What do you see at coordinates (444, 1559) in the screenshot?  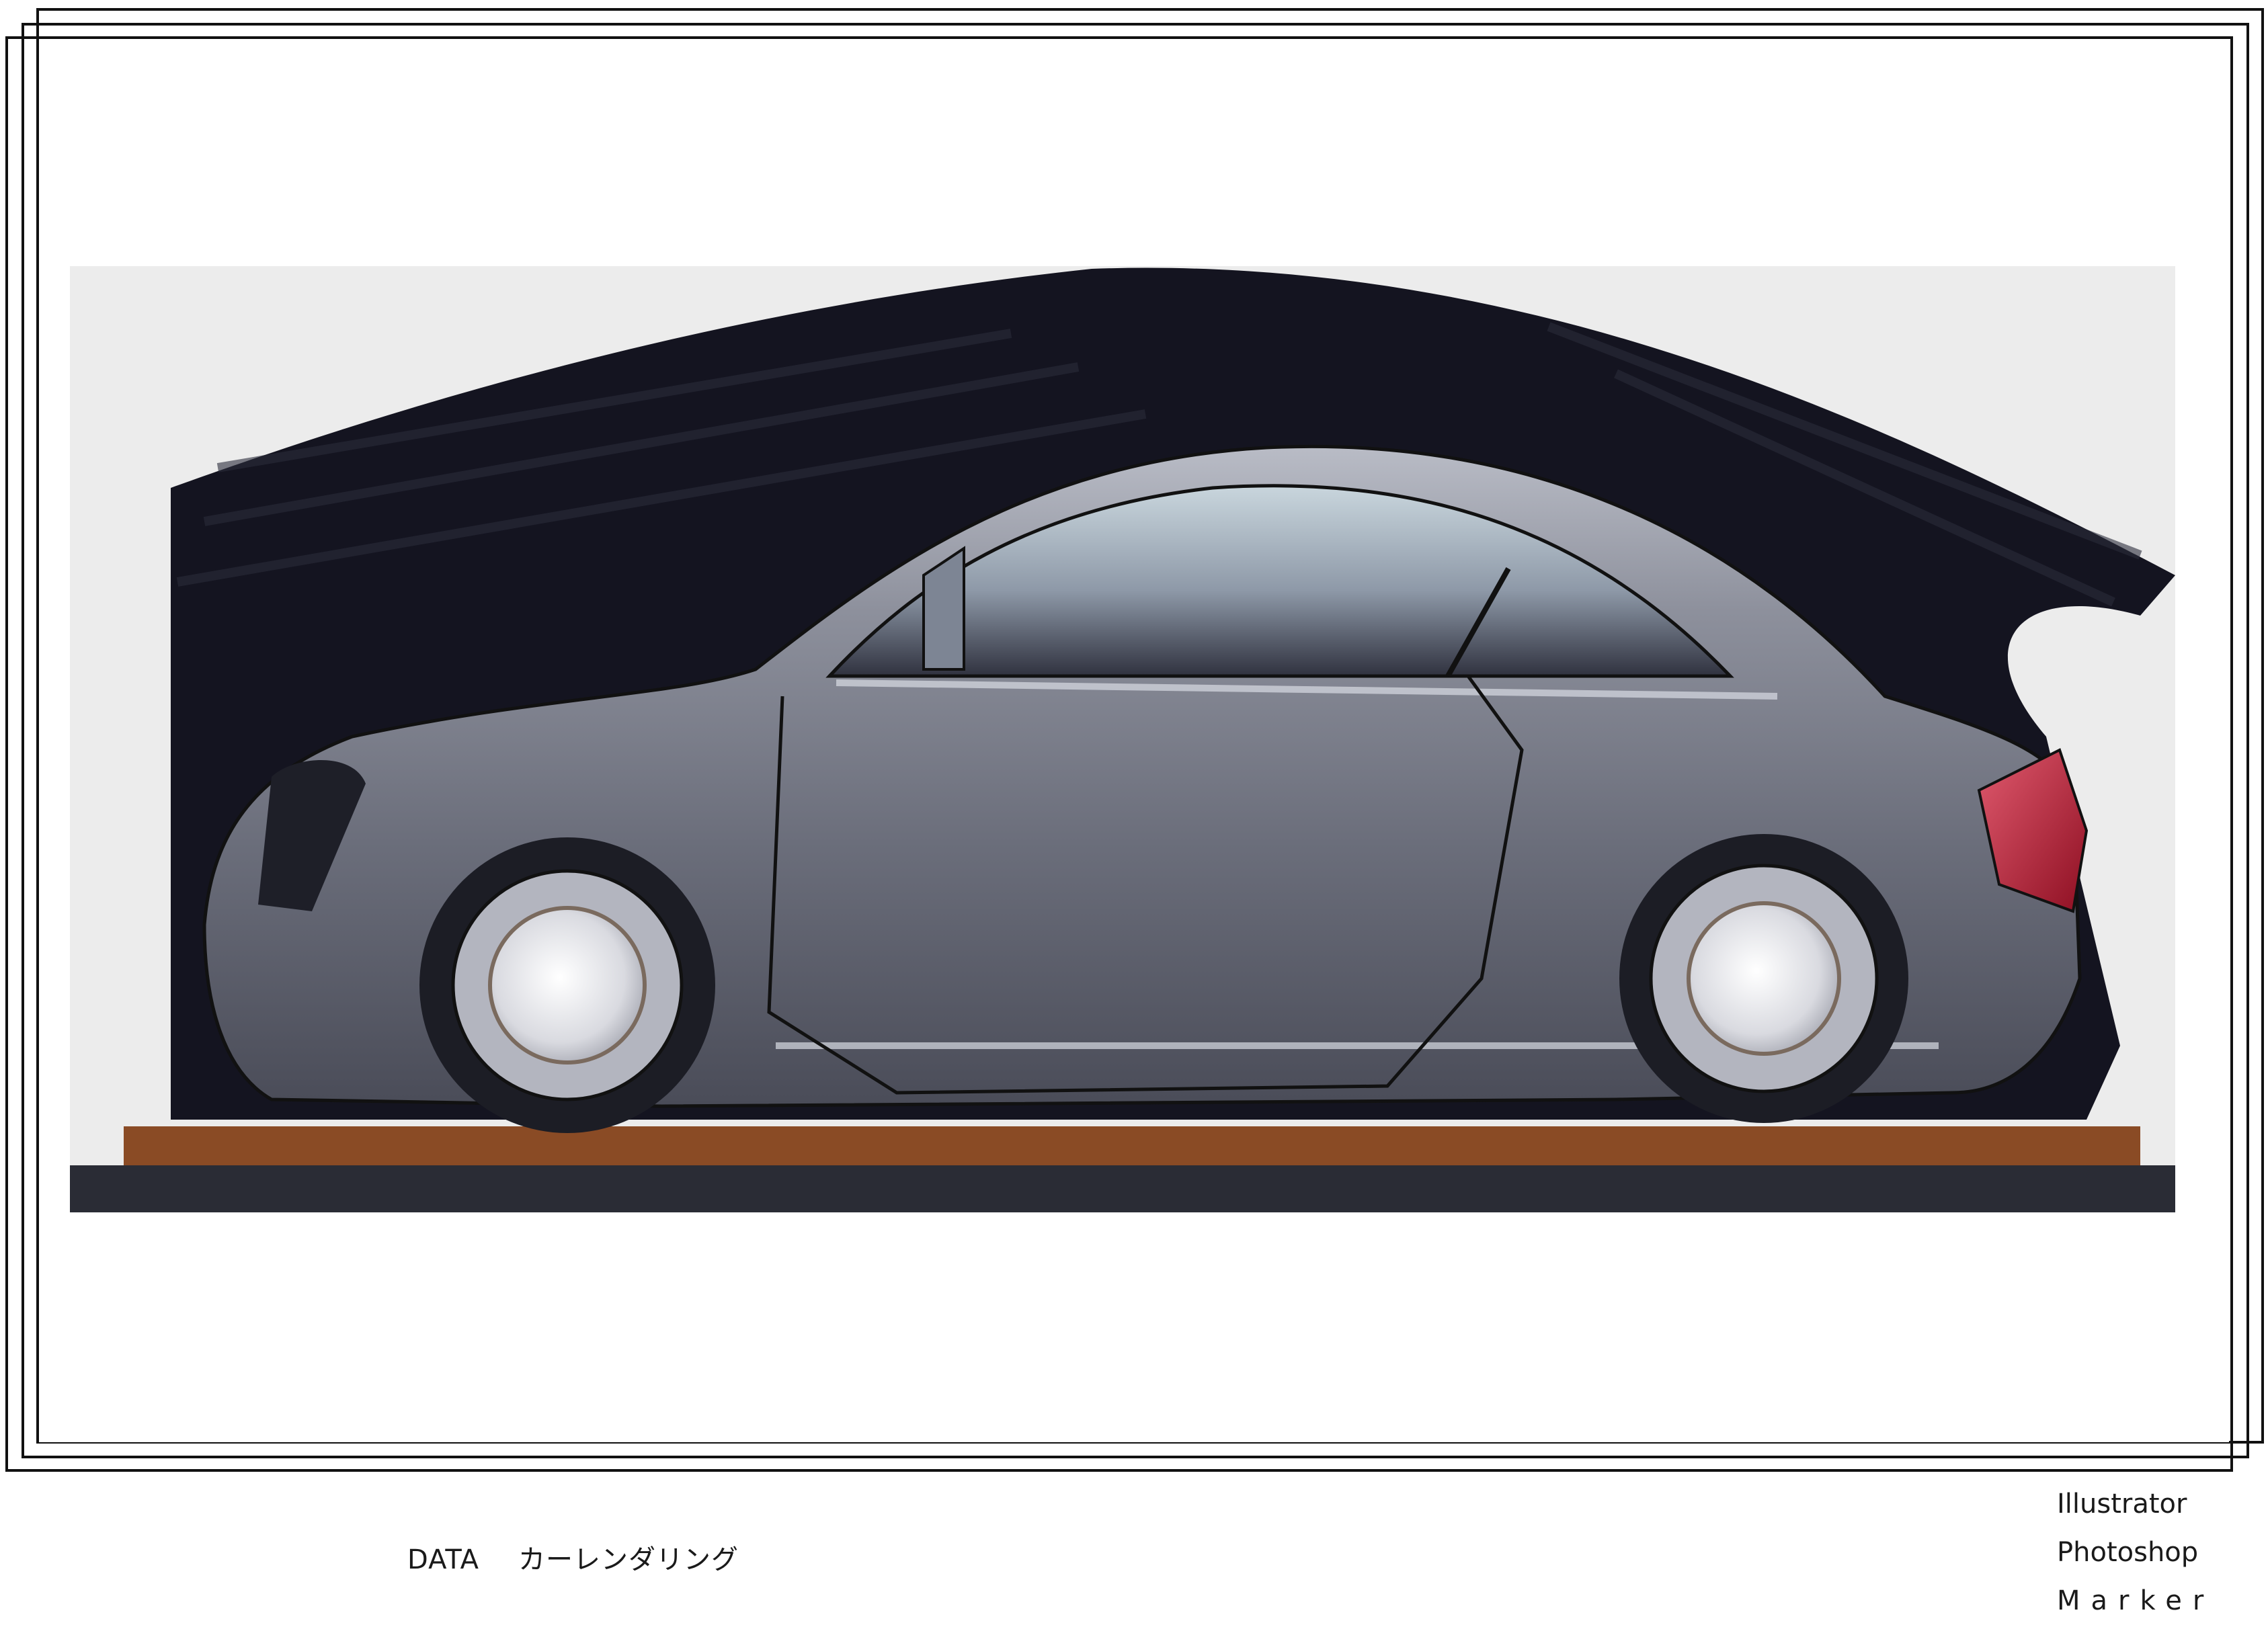 I see `caption-label: DATA` at bounding box center [444, 1559].